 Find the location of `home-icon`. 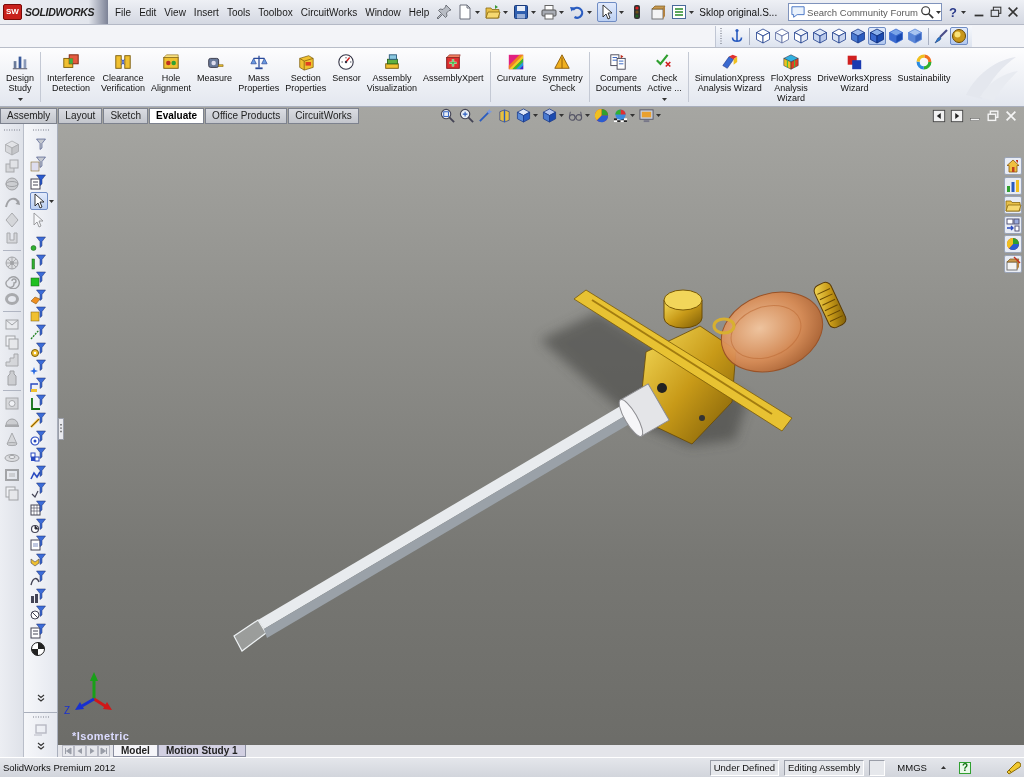

home-icon is located at coordinates (1013, 166).